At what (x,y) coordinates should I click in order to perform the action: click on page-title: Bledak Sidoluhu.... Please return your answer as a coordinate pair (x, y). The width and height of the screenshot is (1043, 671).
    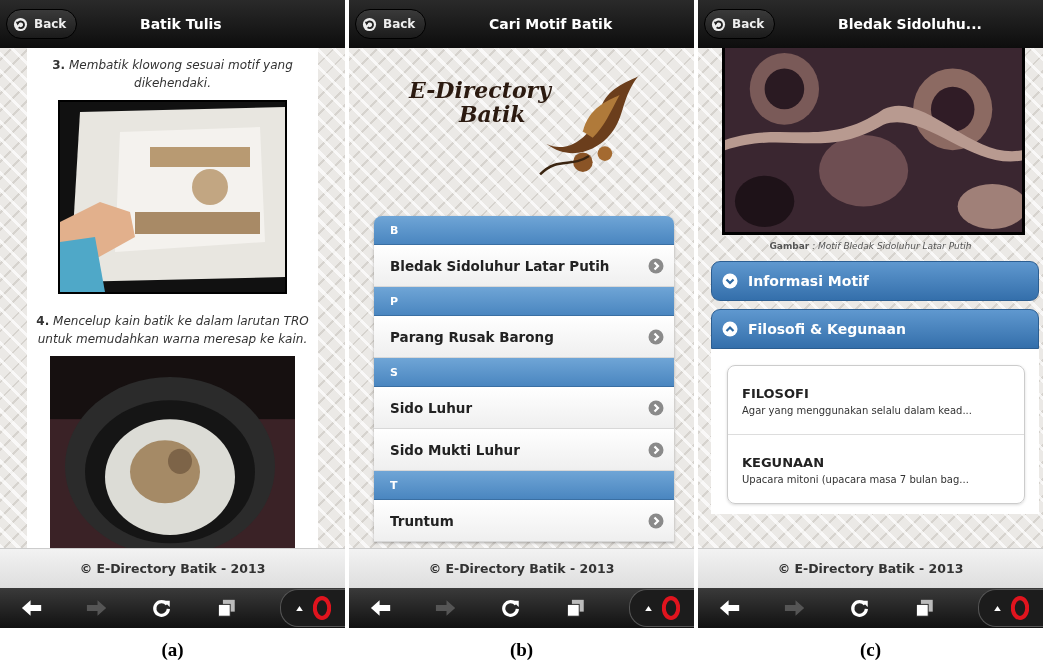
    Looking at the image, I should click on (910, 24).